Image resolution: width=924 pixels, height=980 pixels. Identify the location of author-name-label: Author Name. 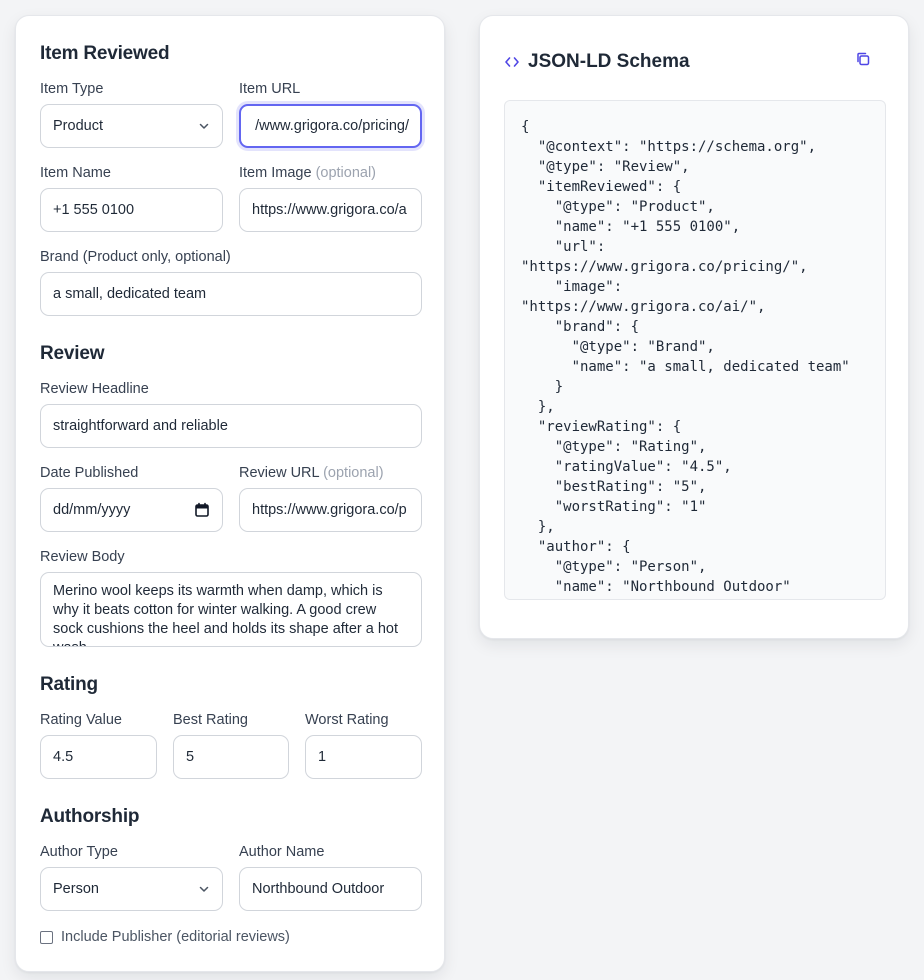
(282, 852).